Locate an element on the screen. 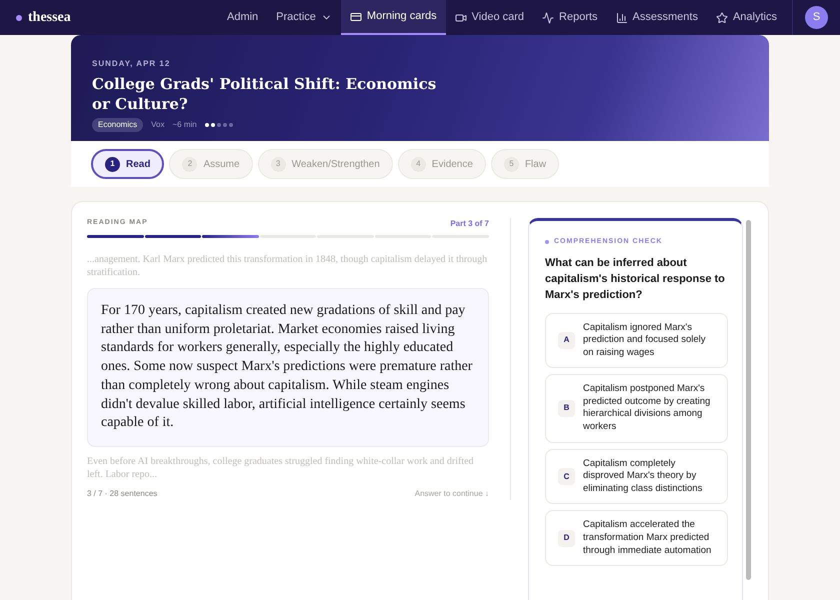  category-tag: Economics is located at coordinates (118, 125).